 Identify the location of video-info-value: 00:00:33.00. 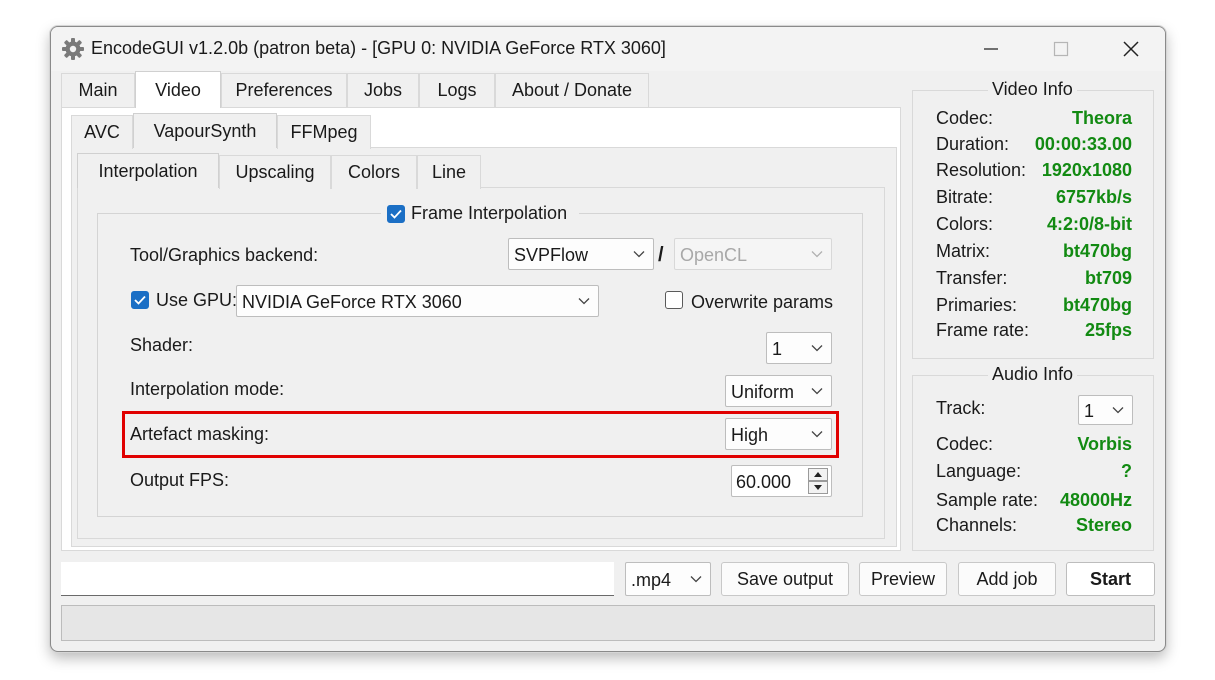
(1083, 144).